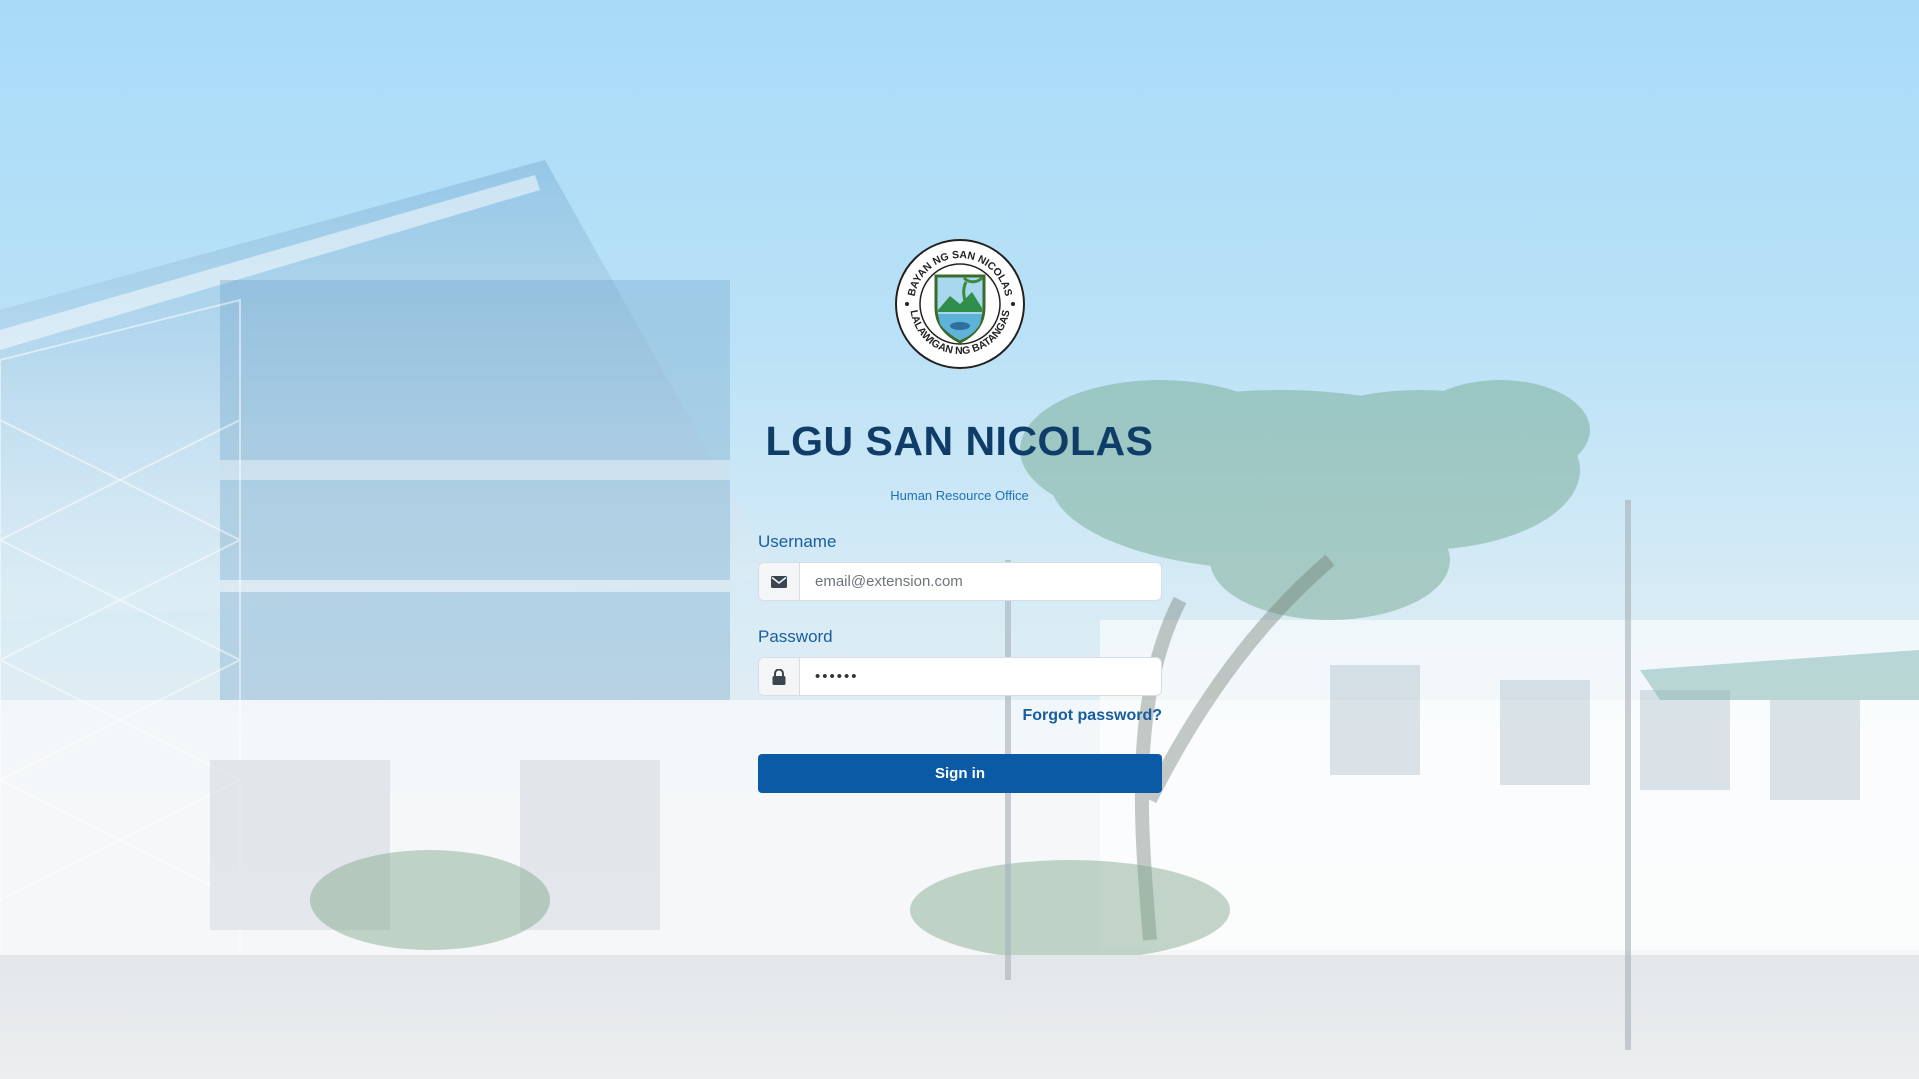  I want to click on lock-icon, so click(779, 676).